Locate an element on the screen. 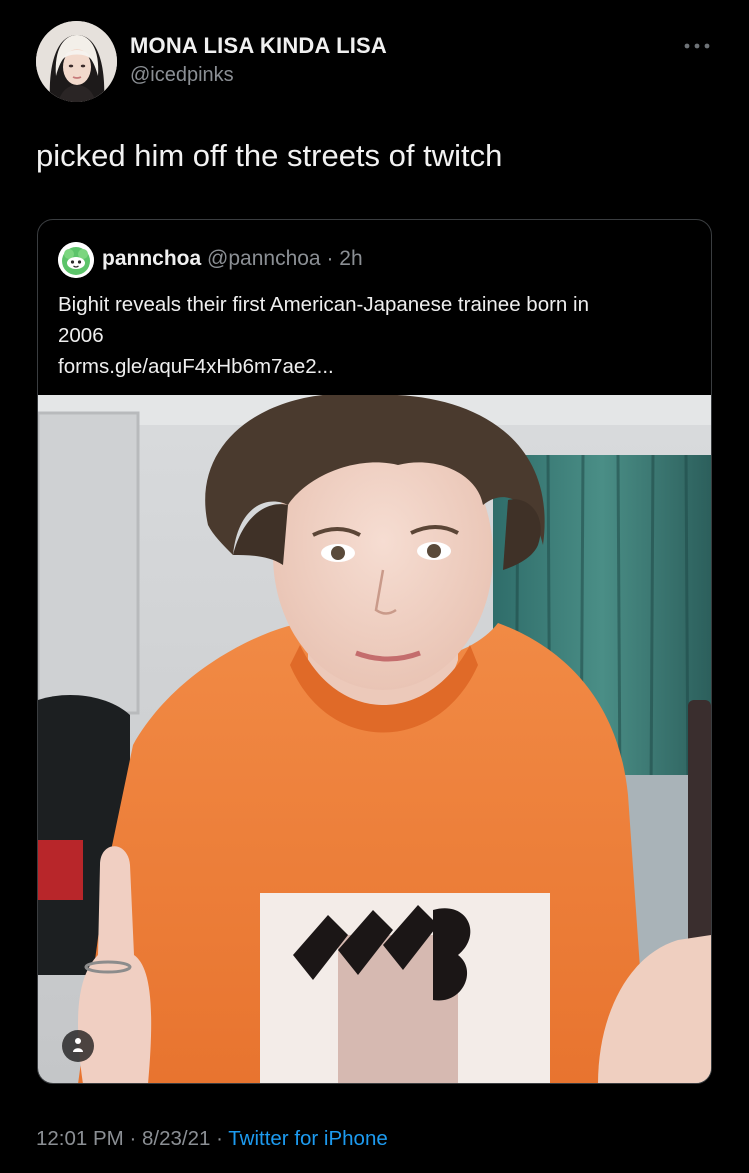 This screenshot has width=749, height=1173. quote-text-line: 2006 is located at coordinates (81, 335).